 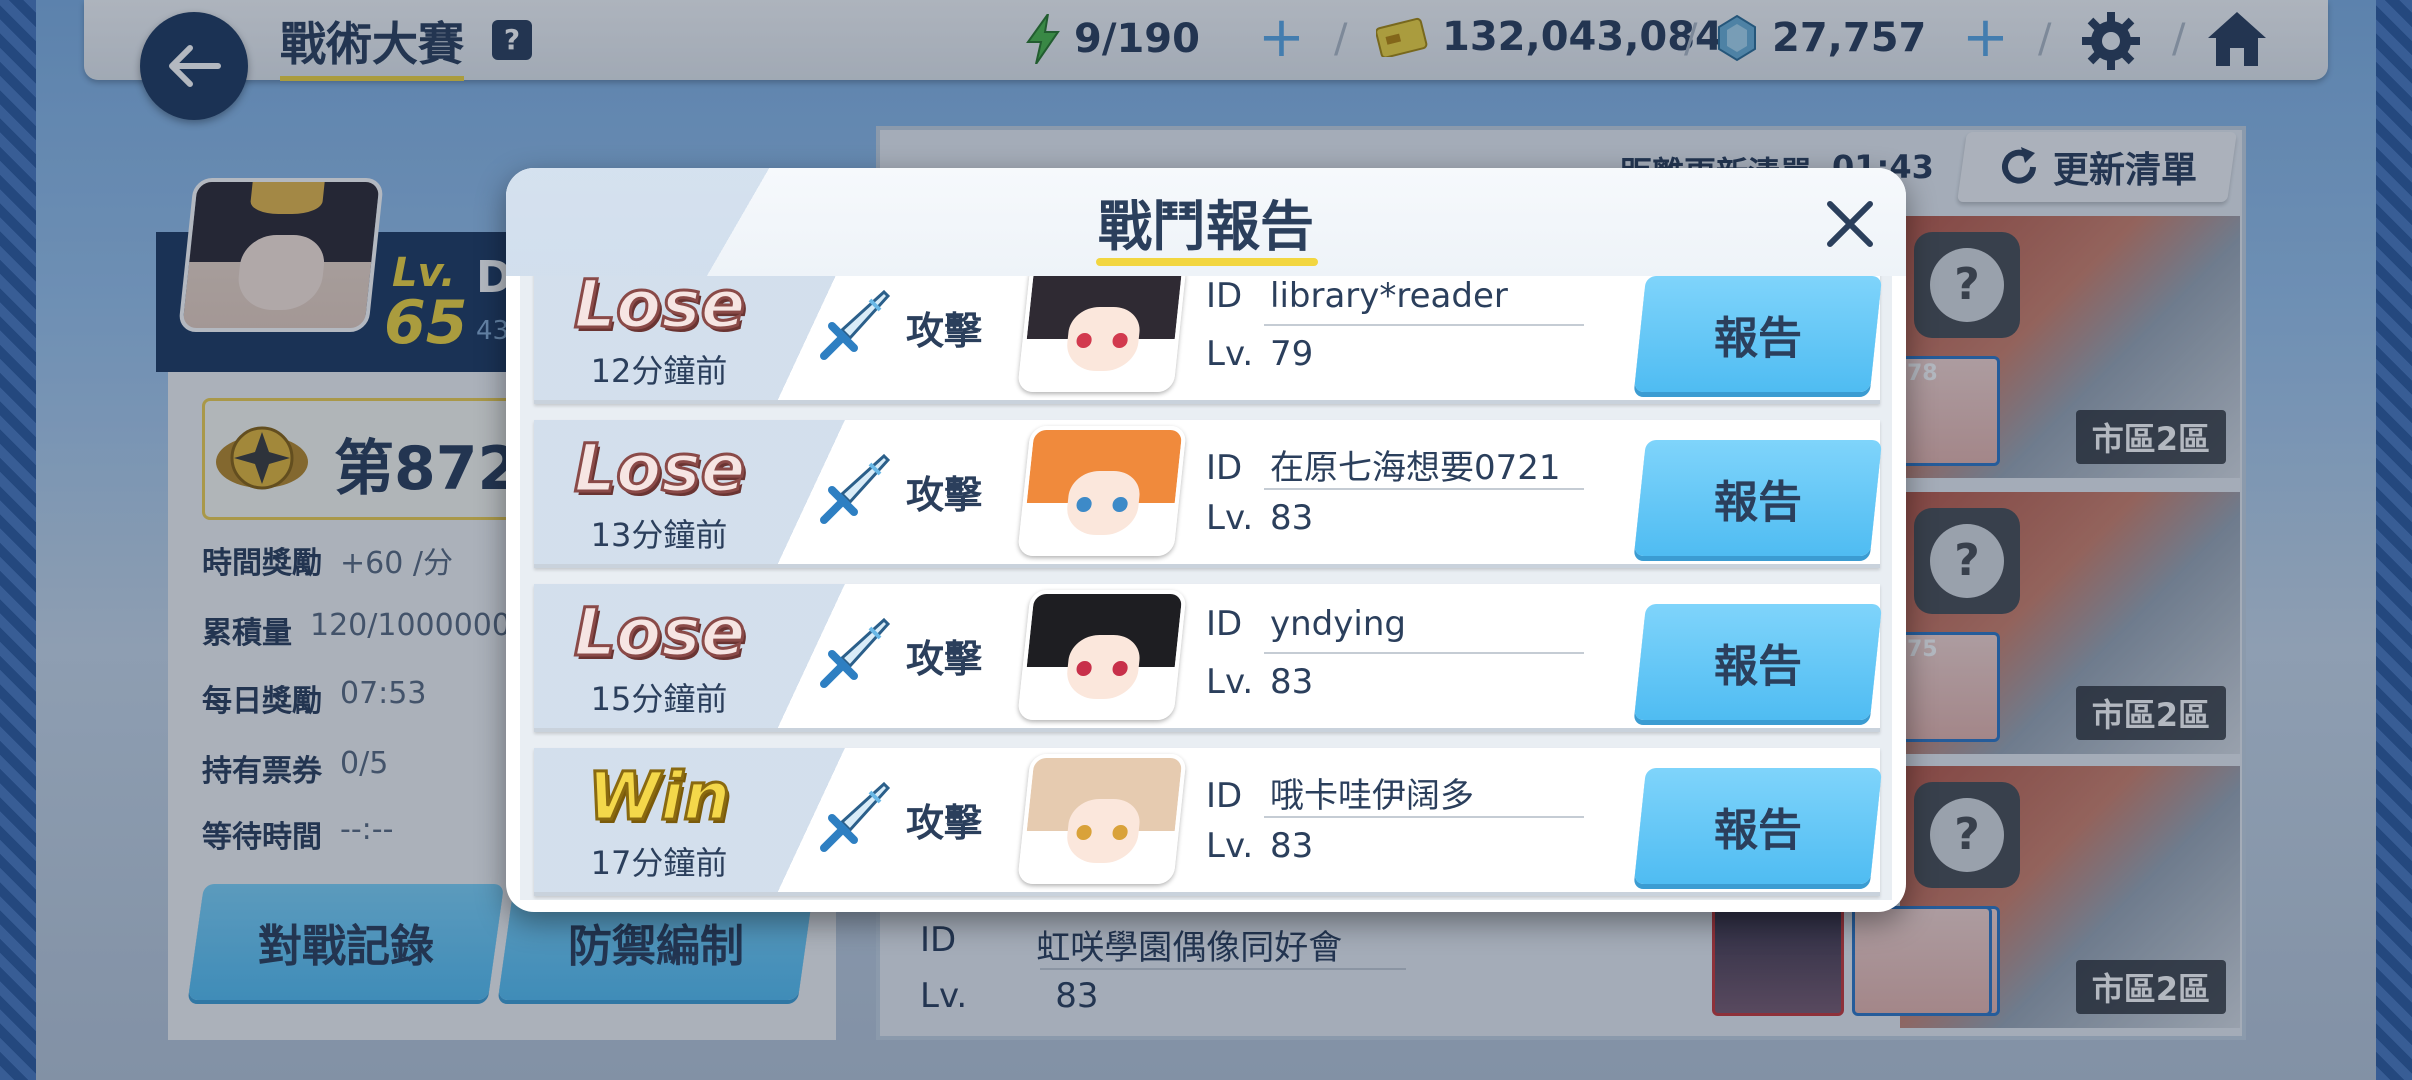 What do you see at coordinates (659, 371) in the screenshot?
I see `time-ago: 12分鐘前` at bounding box center [659, 371].